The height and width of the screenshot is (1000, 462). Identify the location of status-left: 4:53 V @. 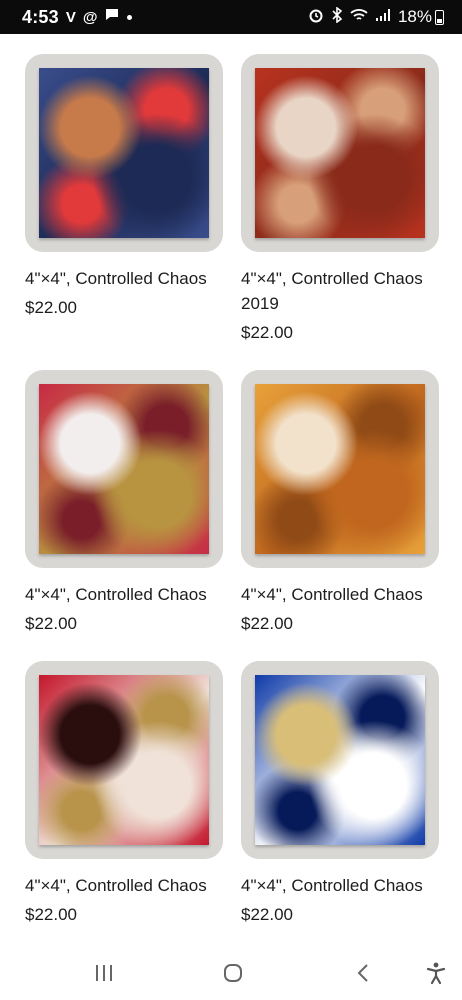
(77, 17).